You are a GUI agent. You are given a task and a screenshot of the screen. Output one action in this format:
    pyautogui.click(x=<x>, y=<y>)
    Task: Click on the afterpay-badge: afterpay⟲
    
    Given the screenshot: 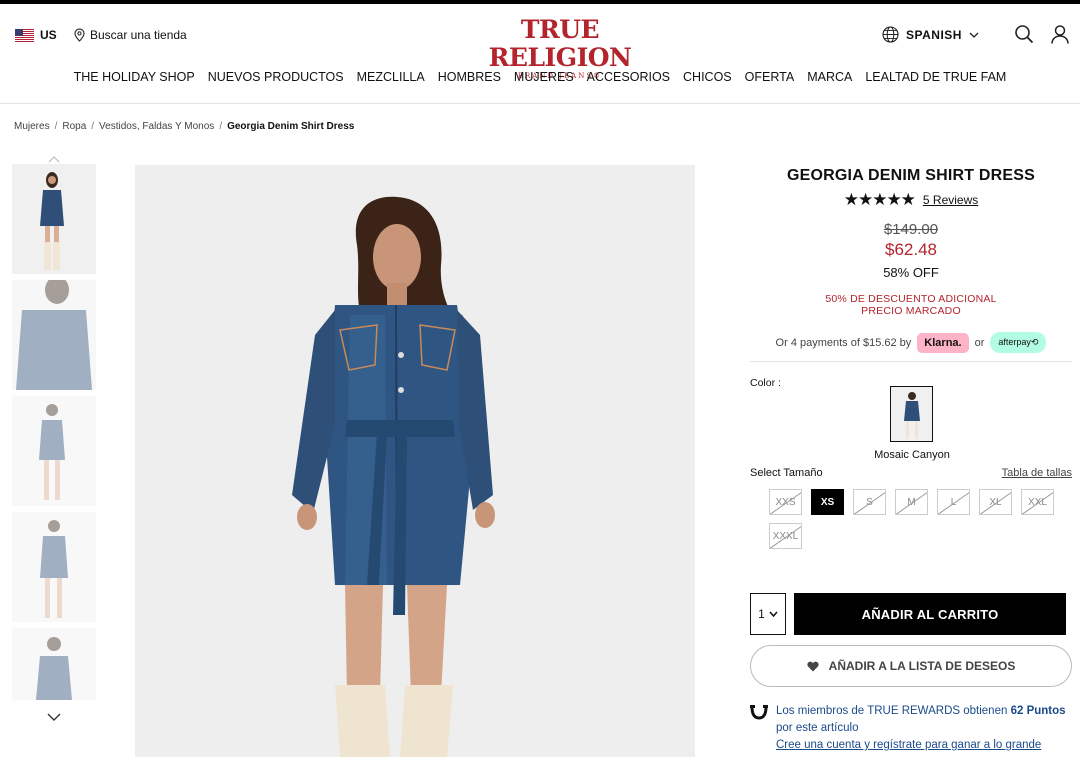 What is the action you would take?
    pyautogui.click(x=1018, y=342)
    